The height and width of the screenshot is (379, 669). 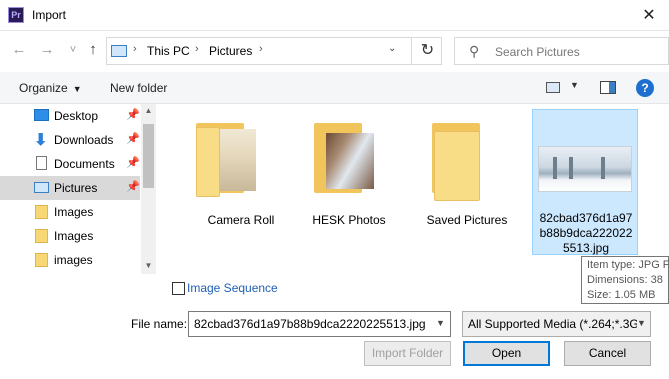 What do you see at coordinates (84, 164) in the screenshot?
I see `sidebar-item-label: Documents` at bounding box center [84, 164].